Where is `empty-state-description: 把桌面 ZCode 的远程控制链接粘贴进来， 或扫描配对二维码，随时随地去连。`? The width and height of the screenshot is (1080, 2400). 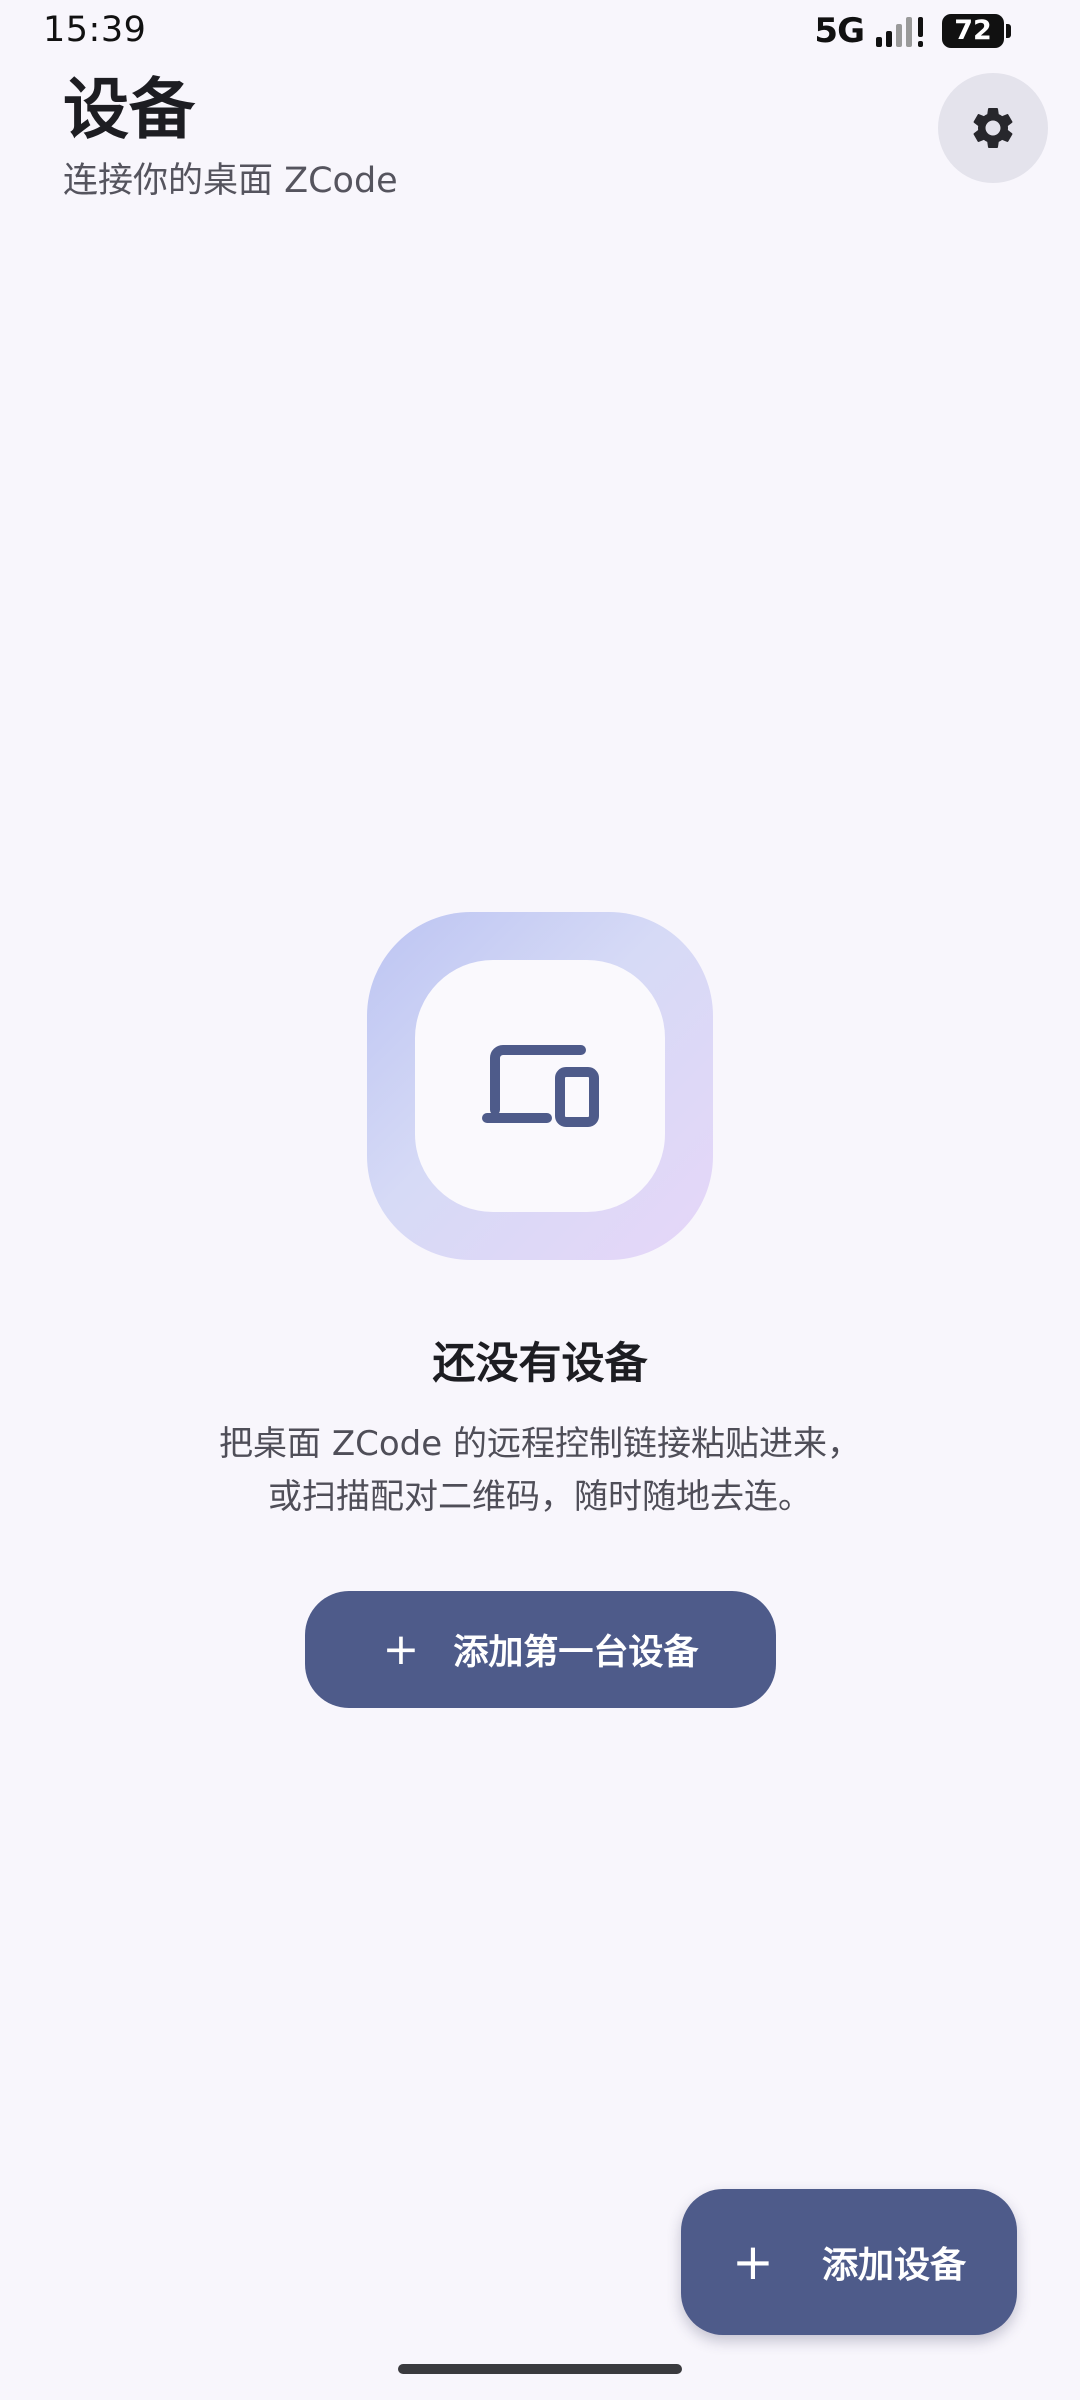 empty-state-description: 把桌面 ZCode 的远程控制链接粘贴进来， 或扫描配对二维码，随时随地去连。 is located at coordinates (540, 1471).